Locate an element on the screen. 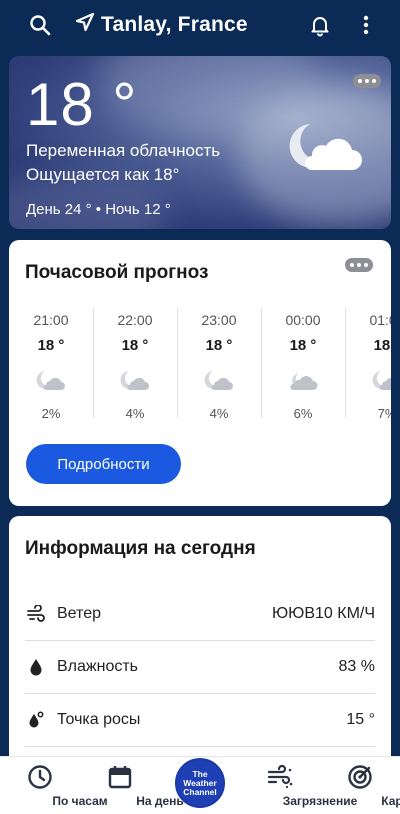 This screenshot has width=400, height=814. nav-hourly: По часам is located at coordinates (54, 785).